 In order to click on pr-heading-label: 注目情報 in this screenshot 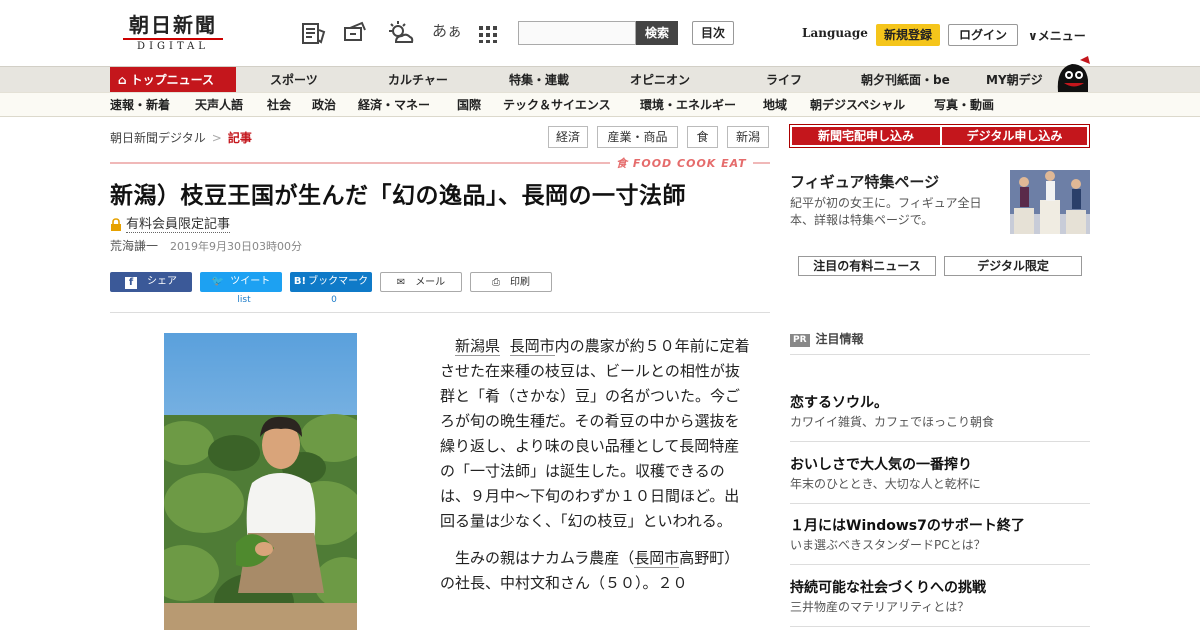, I will do `click(839, 339)`.